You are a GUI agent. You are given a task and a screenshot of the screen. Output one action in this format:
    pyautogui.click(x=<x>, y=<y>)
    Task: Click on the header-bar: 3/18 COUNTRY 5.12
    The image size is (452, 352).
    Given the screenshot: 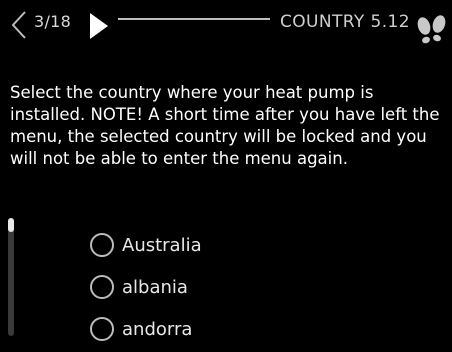 What is the action you would take?
    pyautogui.click(x=226, y=26)
    